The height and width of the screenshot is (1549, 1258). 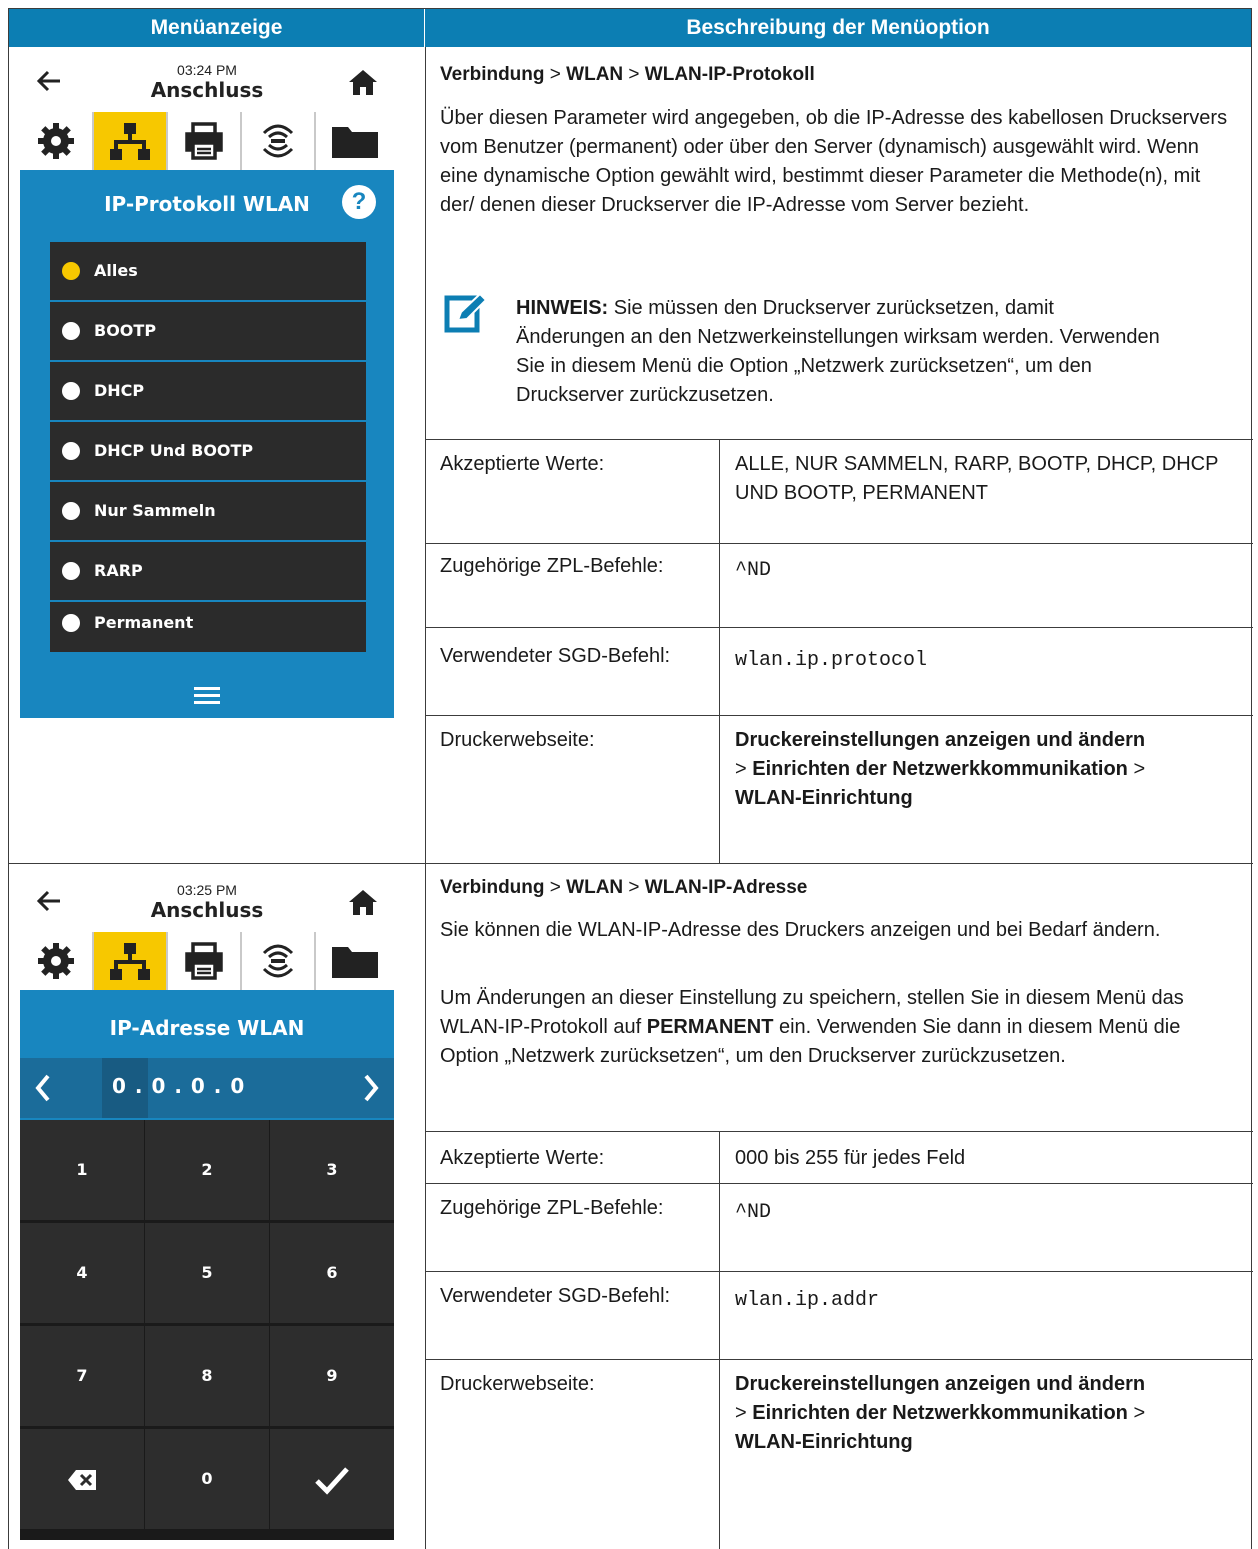 I want to click on hamburger-menu-icon, so click(x=207, y=696).